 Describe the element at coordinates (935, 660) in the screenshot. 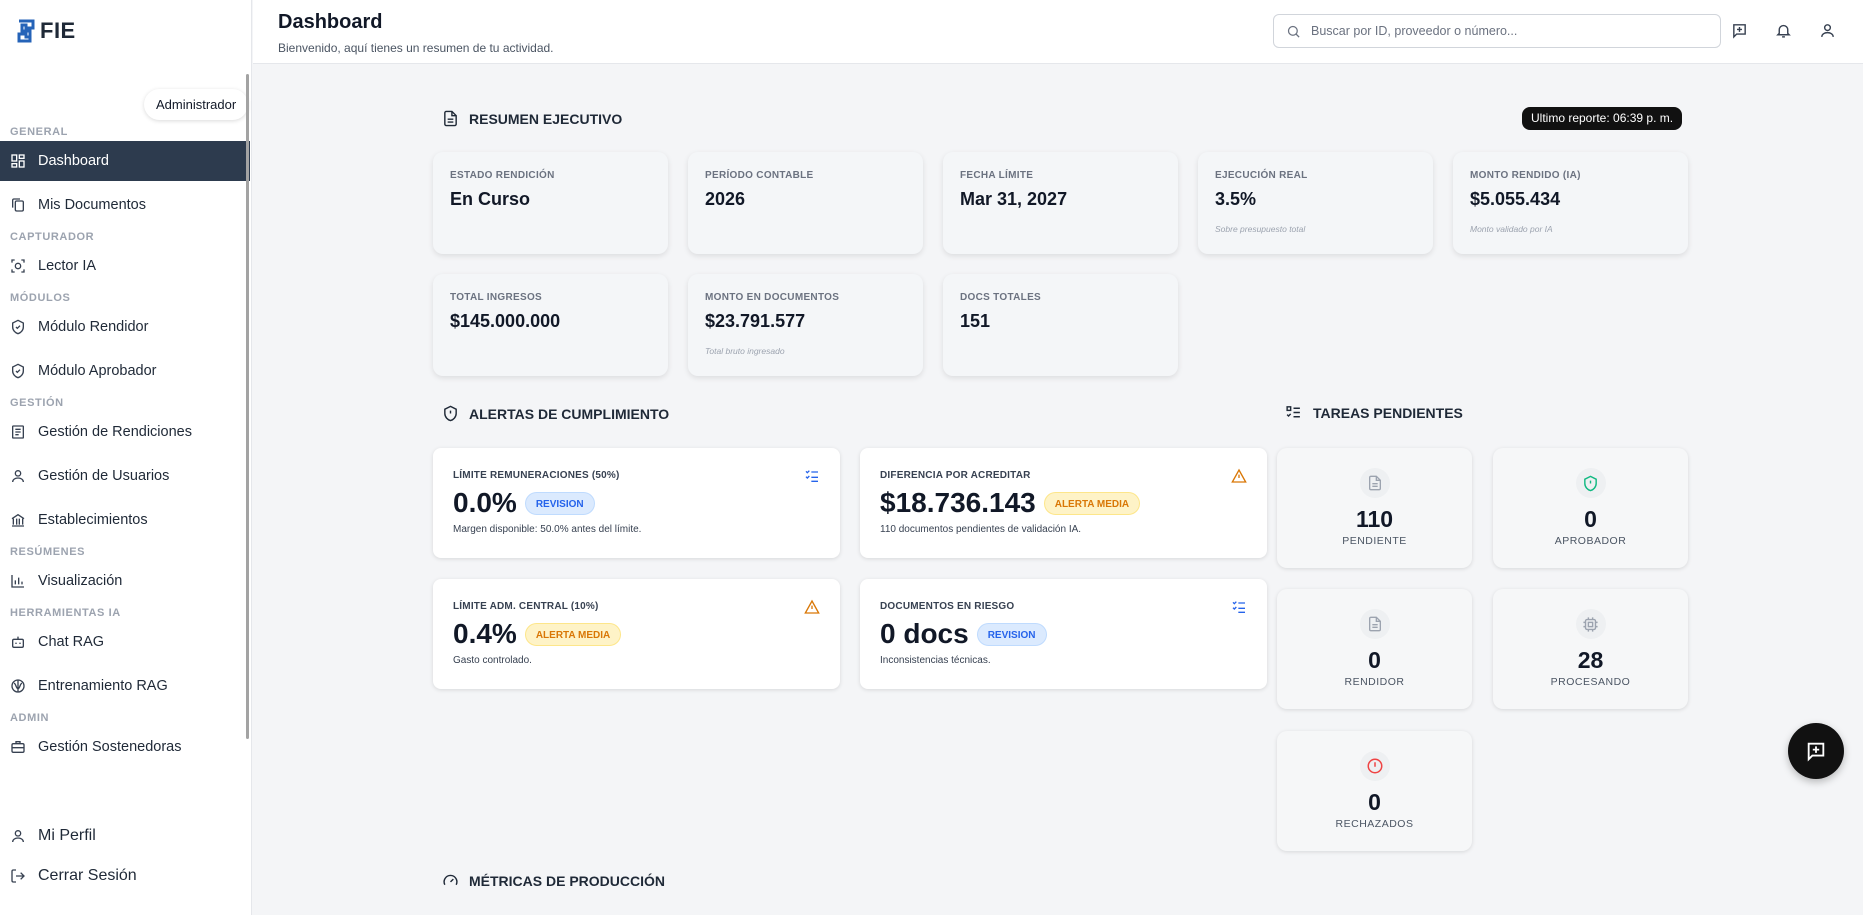

I see `alert-description: Inconsistencias técnicas.` at that location.